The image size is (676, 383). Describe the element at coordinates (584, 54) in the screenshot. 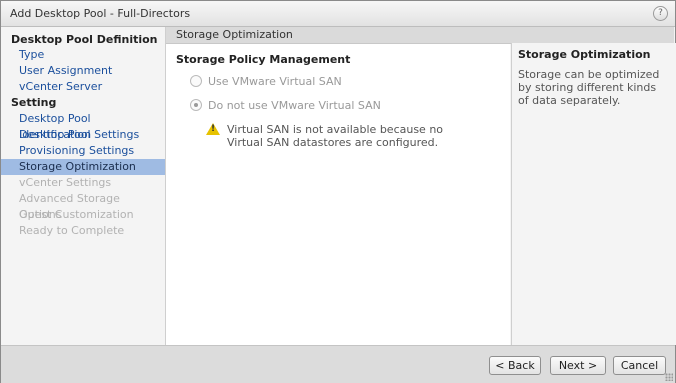

I see `help-title: Storage Optimization` at that location.